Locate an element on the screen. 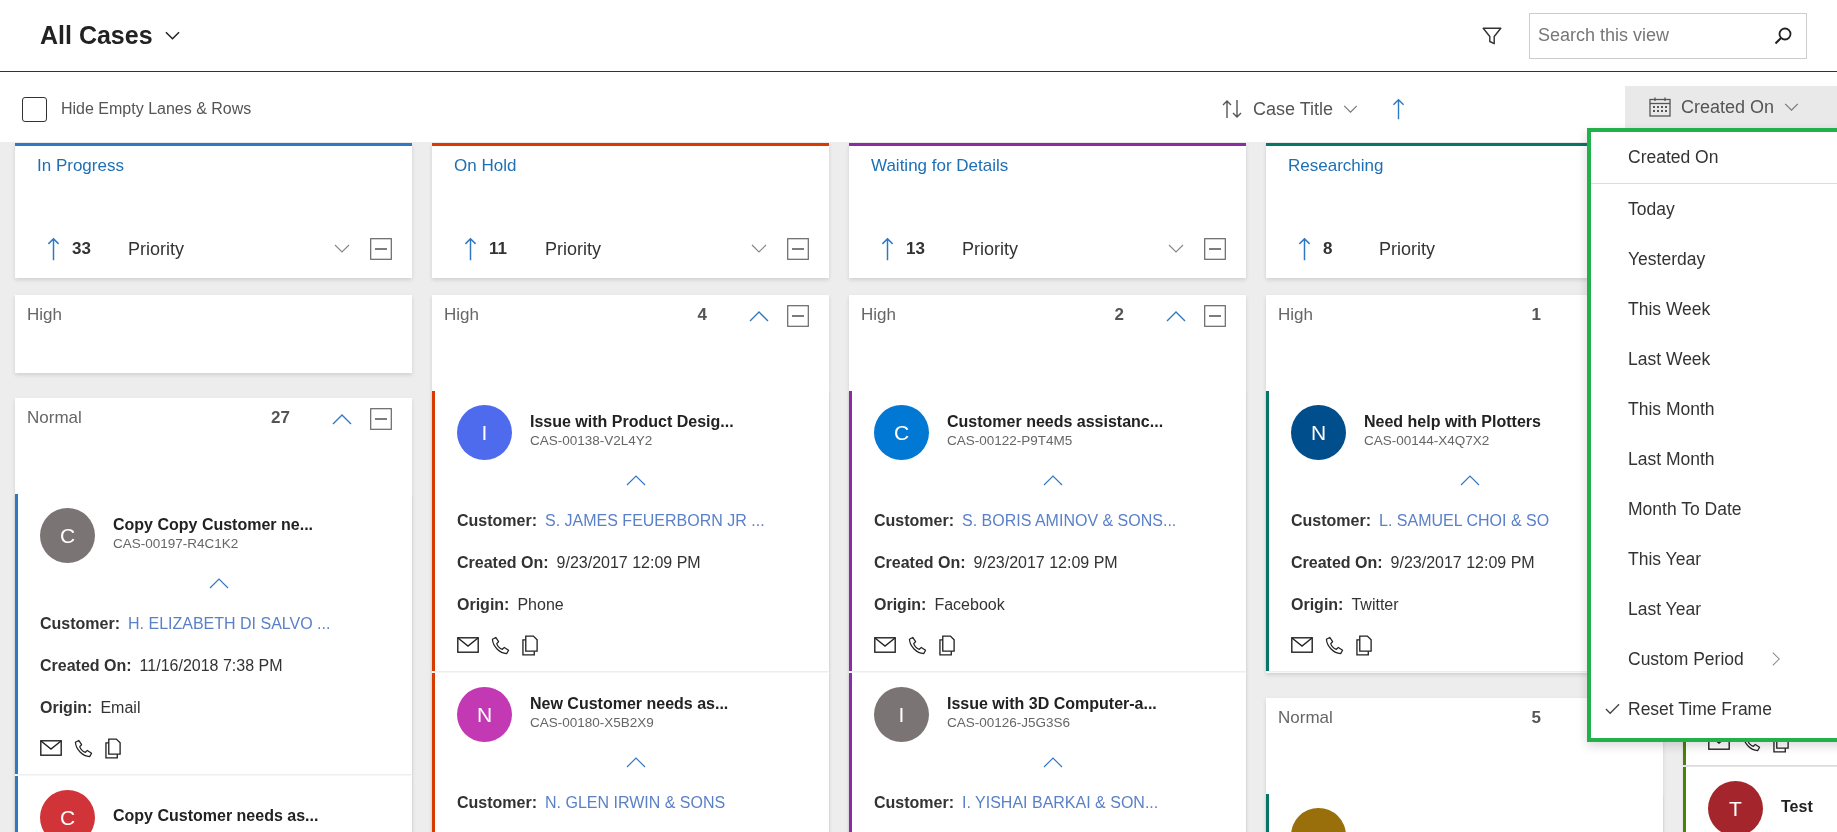  time-filter-button: Created On is located at coordinates (1731, 107).